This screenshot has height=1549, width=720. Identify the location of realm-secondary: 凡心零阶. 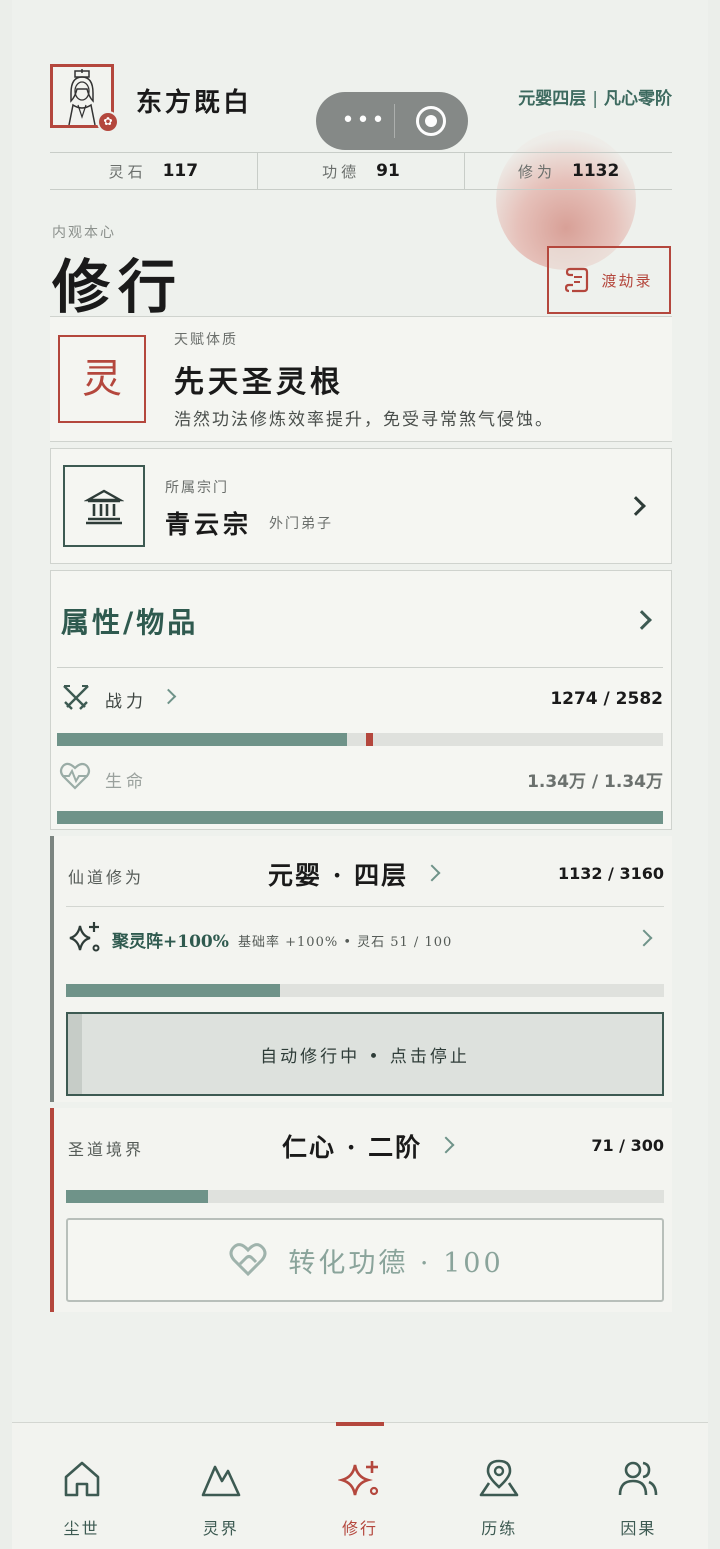
(638, 99).